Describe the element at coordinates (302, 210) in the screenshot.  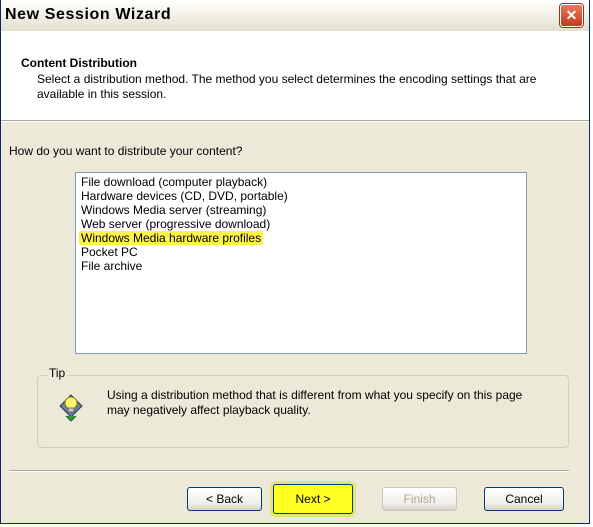
I see `list-item: Windows Media server (streaming)` at that location.